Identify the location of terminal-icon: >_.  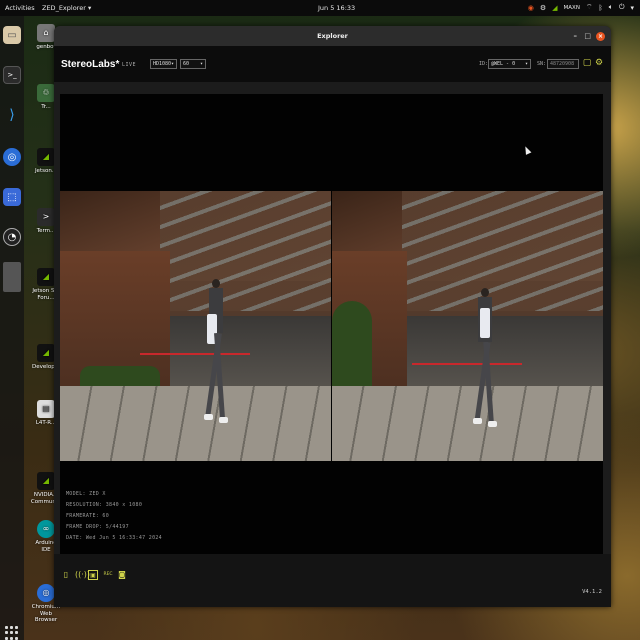
(12, 75).